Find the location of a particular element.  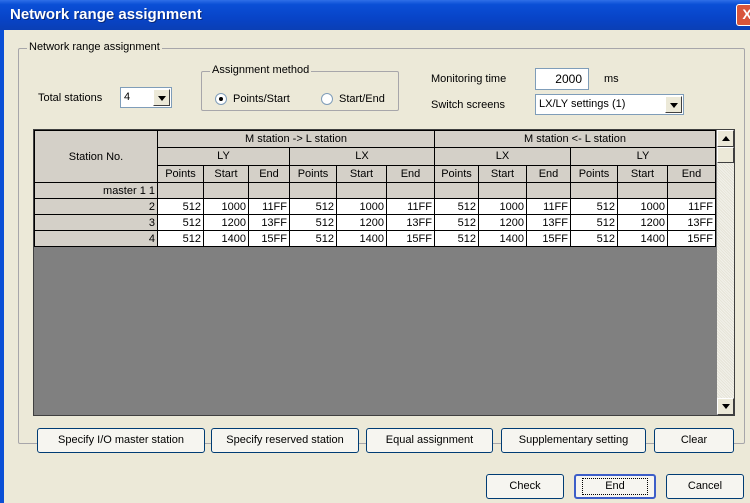

vertical-scrollbar is located at coordinates (725, 272).